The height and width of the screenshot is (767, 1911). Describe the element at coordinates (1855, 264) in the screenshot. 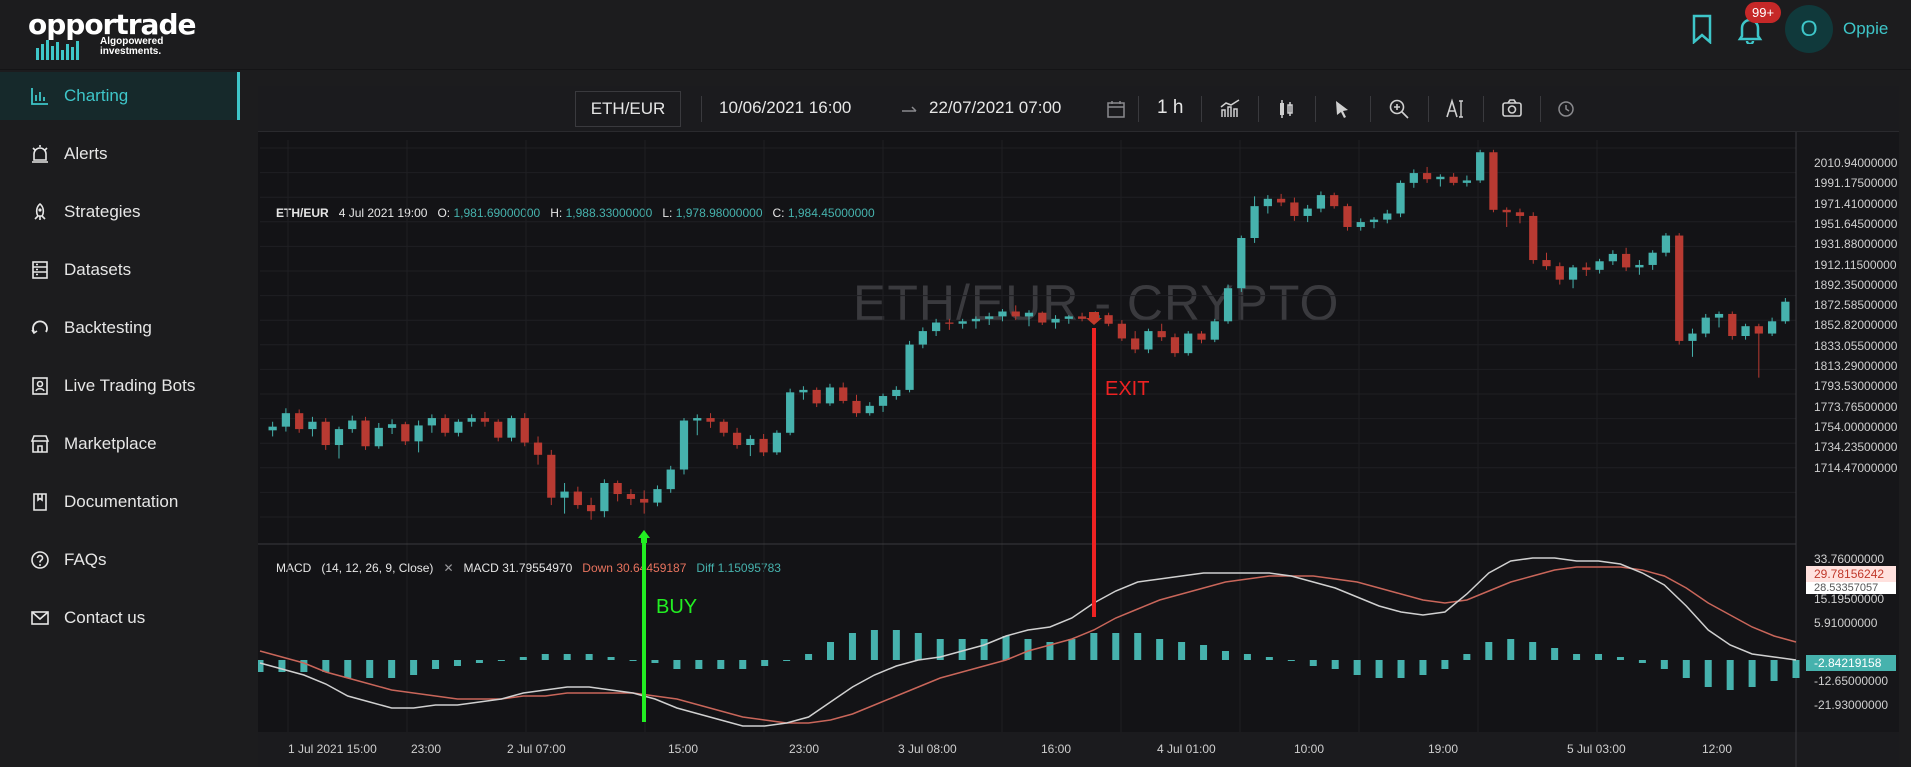

I see `price-tick-label: 1912.11500000` at that location.